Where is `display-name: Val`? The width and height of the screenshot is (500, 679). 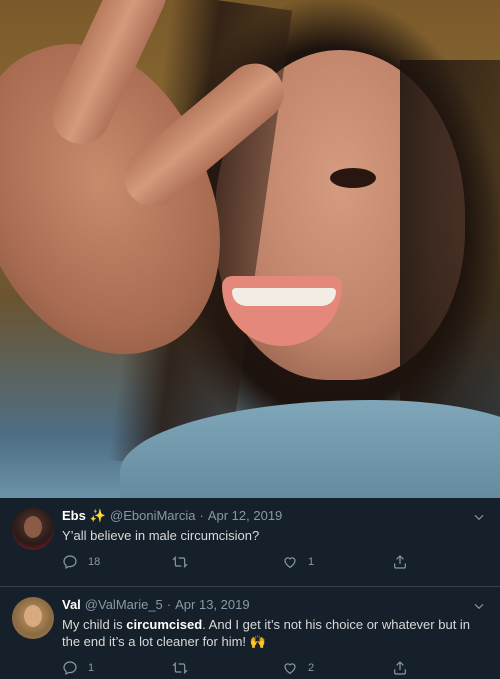 display-name: Val is located at coordinates (71, 605).